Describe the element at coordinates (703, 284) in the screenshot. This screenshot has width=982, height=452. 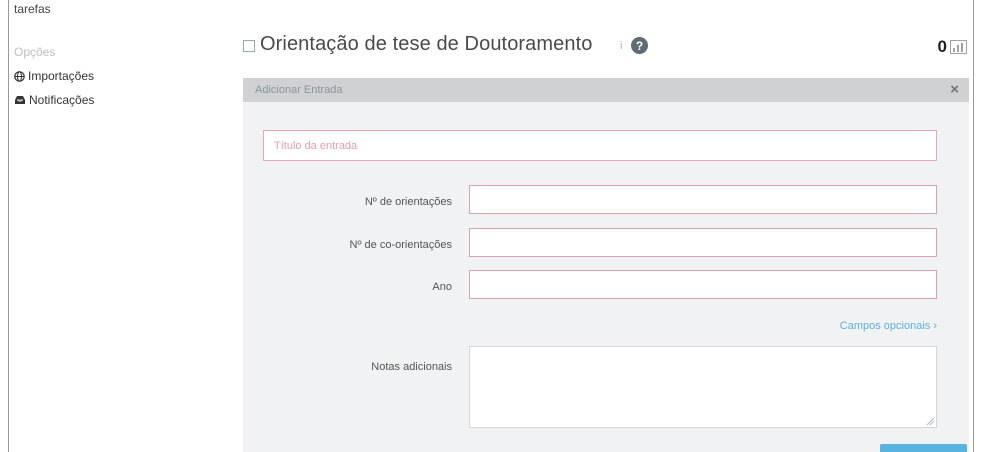
I see `ano-input` at that location.